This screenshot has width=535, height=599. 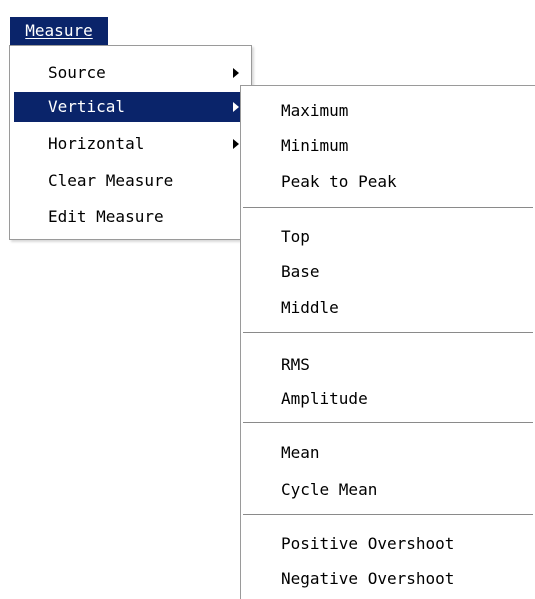 What do you see at coordinates (324, 399) in the screenshot?
I see `submenu-item-amplitude: Amplitude` at bounding box center [324, 399].